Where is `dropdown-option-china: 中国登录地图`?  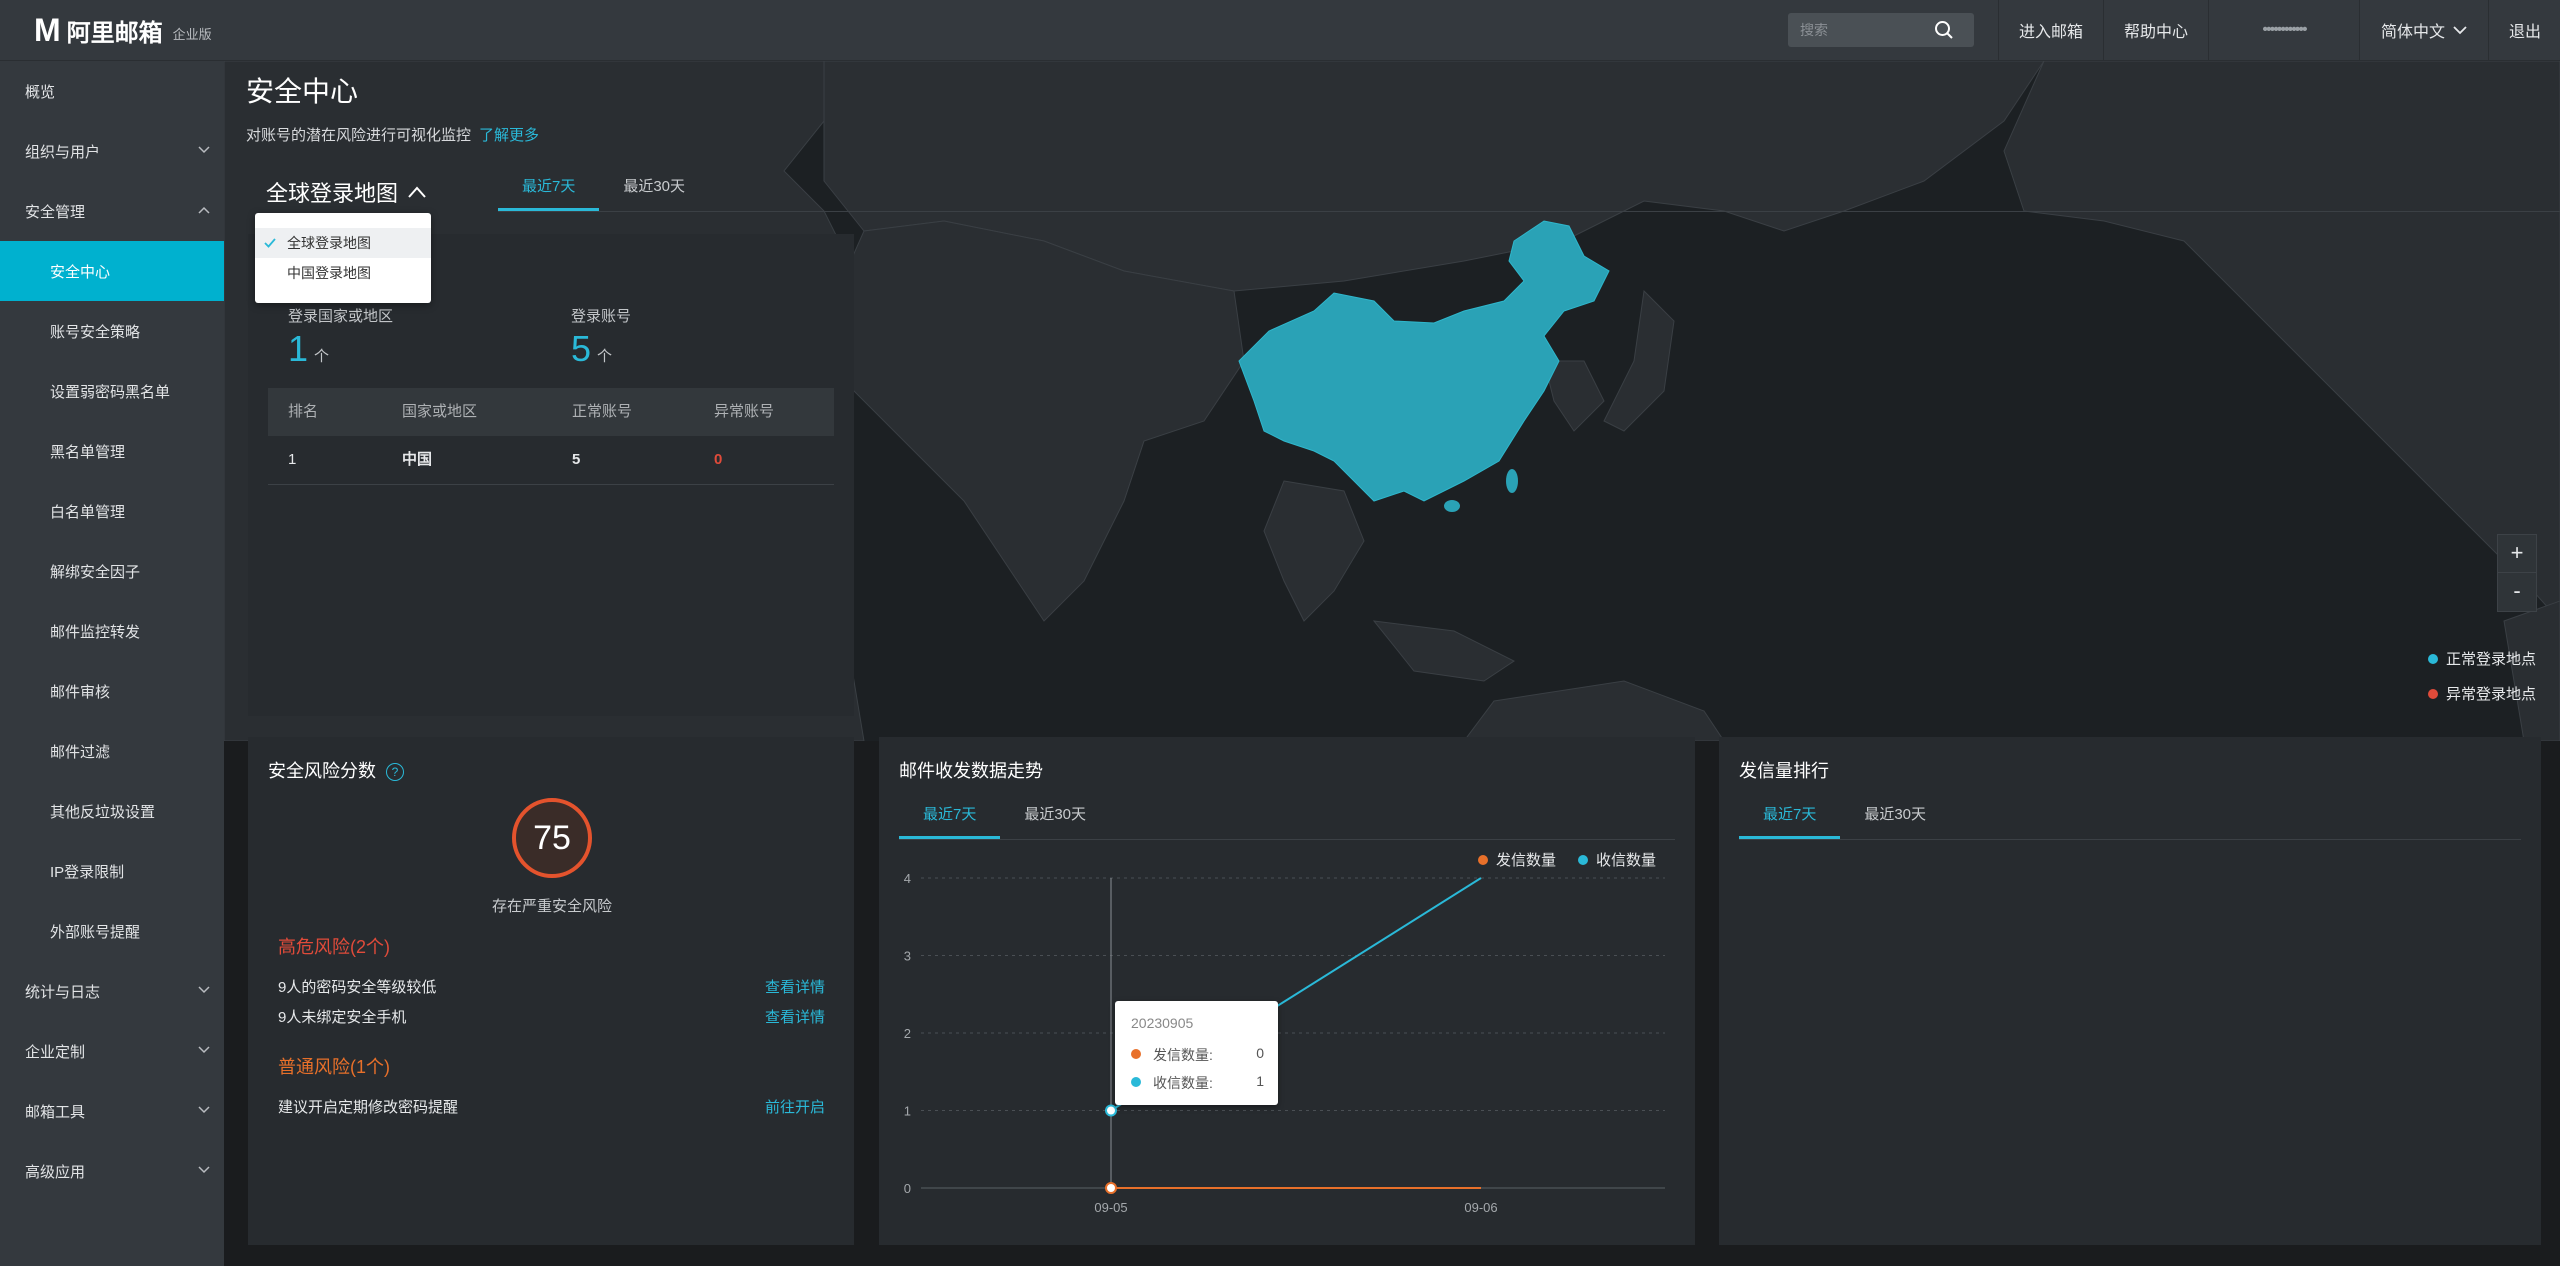
dropdown-option-china: 中国登录地图 is located at coordinates (343, 273).